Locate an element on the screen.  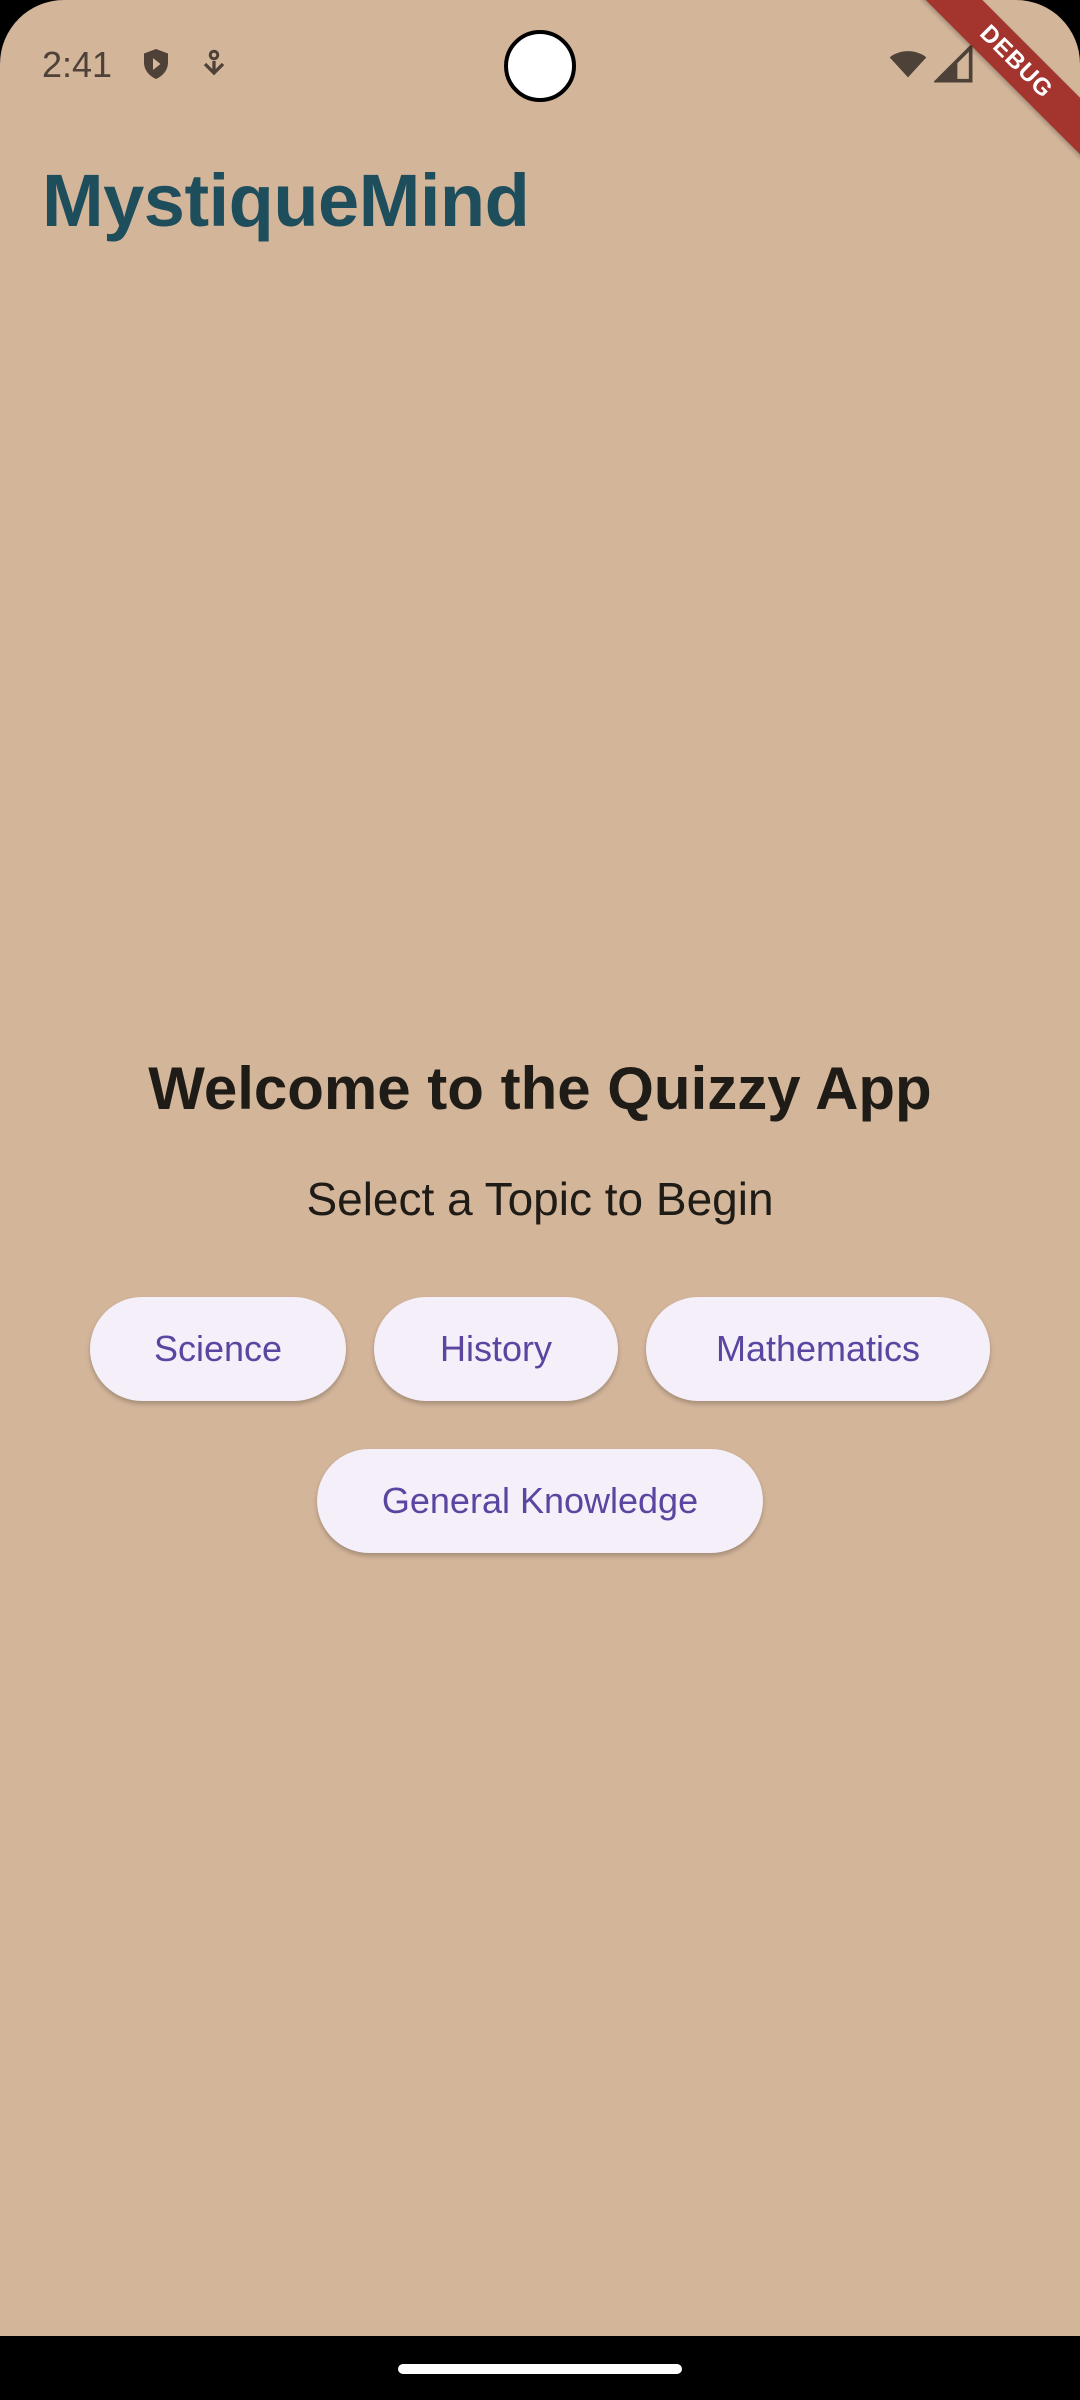
select-topic-subheading: Select a Topic to Begin is located at coordinates (540, 1199).